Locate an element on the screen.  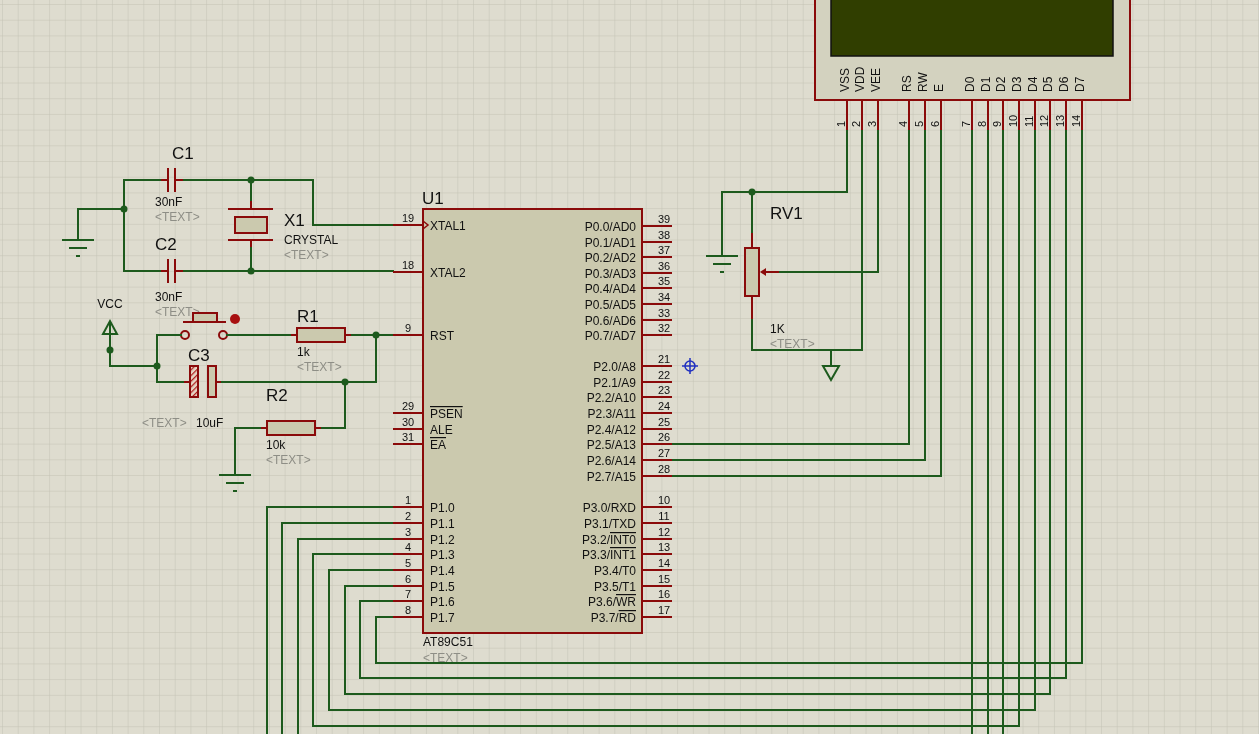
pin-number: 37 is located at coordinates (664, 250).